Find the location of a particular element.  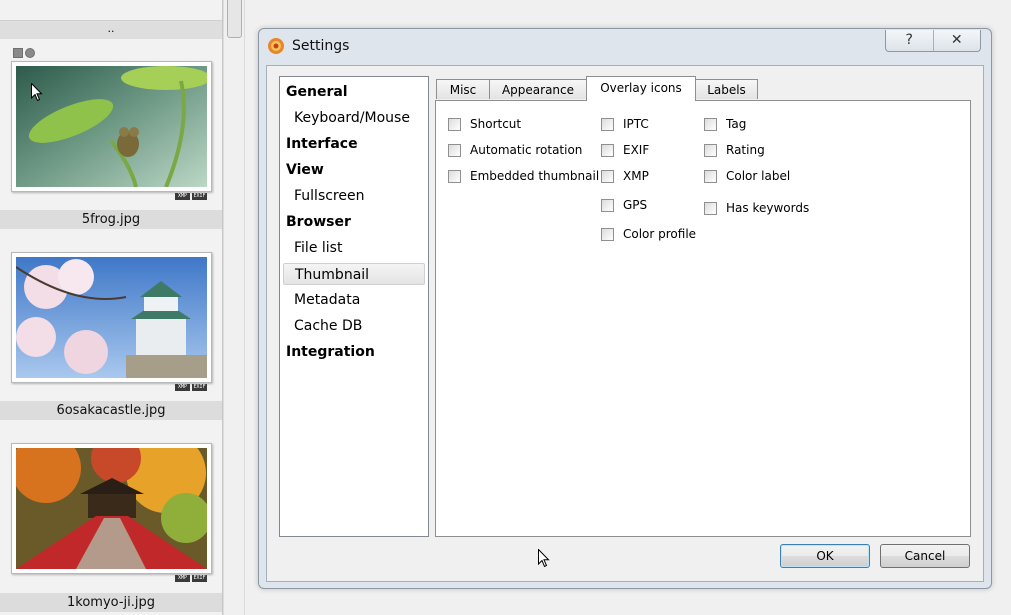

checkbox-label: XMP is located at coordinates (636, 176).